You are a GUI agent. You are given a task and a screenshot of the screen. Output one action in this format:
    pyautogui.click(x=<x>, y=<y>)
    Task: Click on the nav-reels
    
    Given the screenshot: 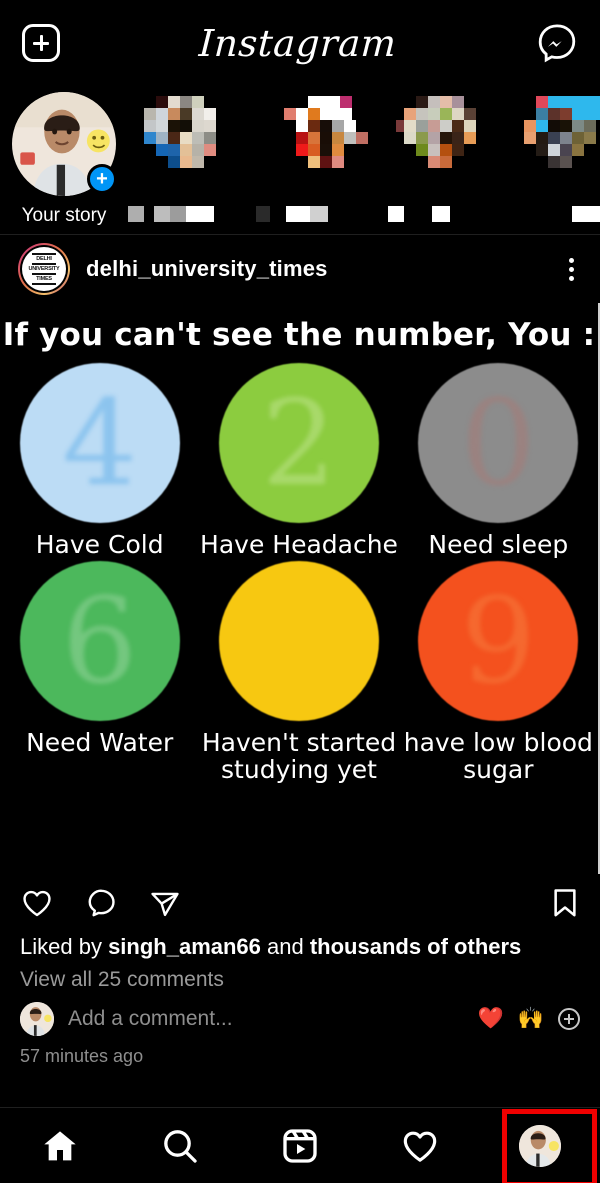 What is the action you would take?
    pyautogui.click(x=300, y=1145)
    